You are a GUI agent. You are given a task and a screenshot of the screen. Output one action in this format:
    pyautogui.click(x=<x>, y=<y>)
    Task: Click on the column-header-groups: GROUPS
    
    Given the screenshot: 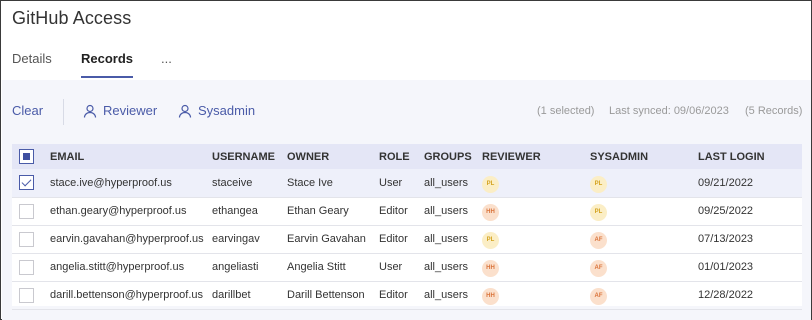 What is the action you would take?
    pyautogui.click(x=445, y=156)
    